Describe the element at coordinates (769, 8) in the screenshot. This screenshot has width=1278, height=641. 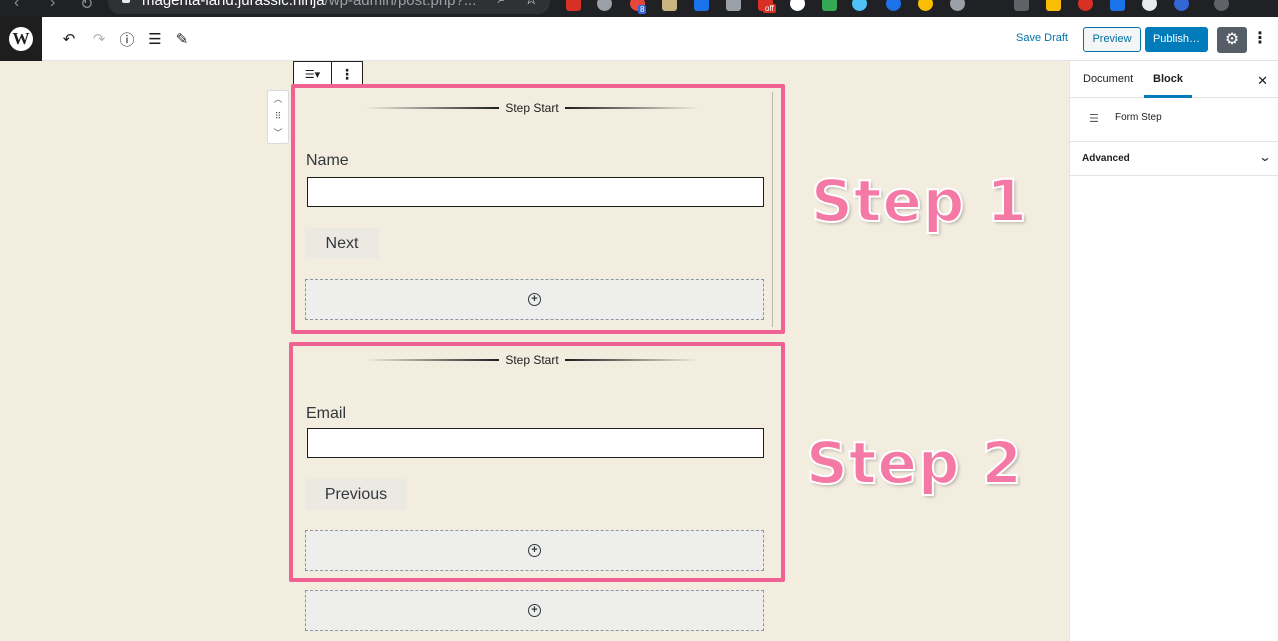
I see `extension-badge: off` at that location.